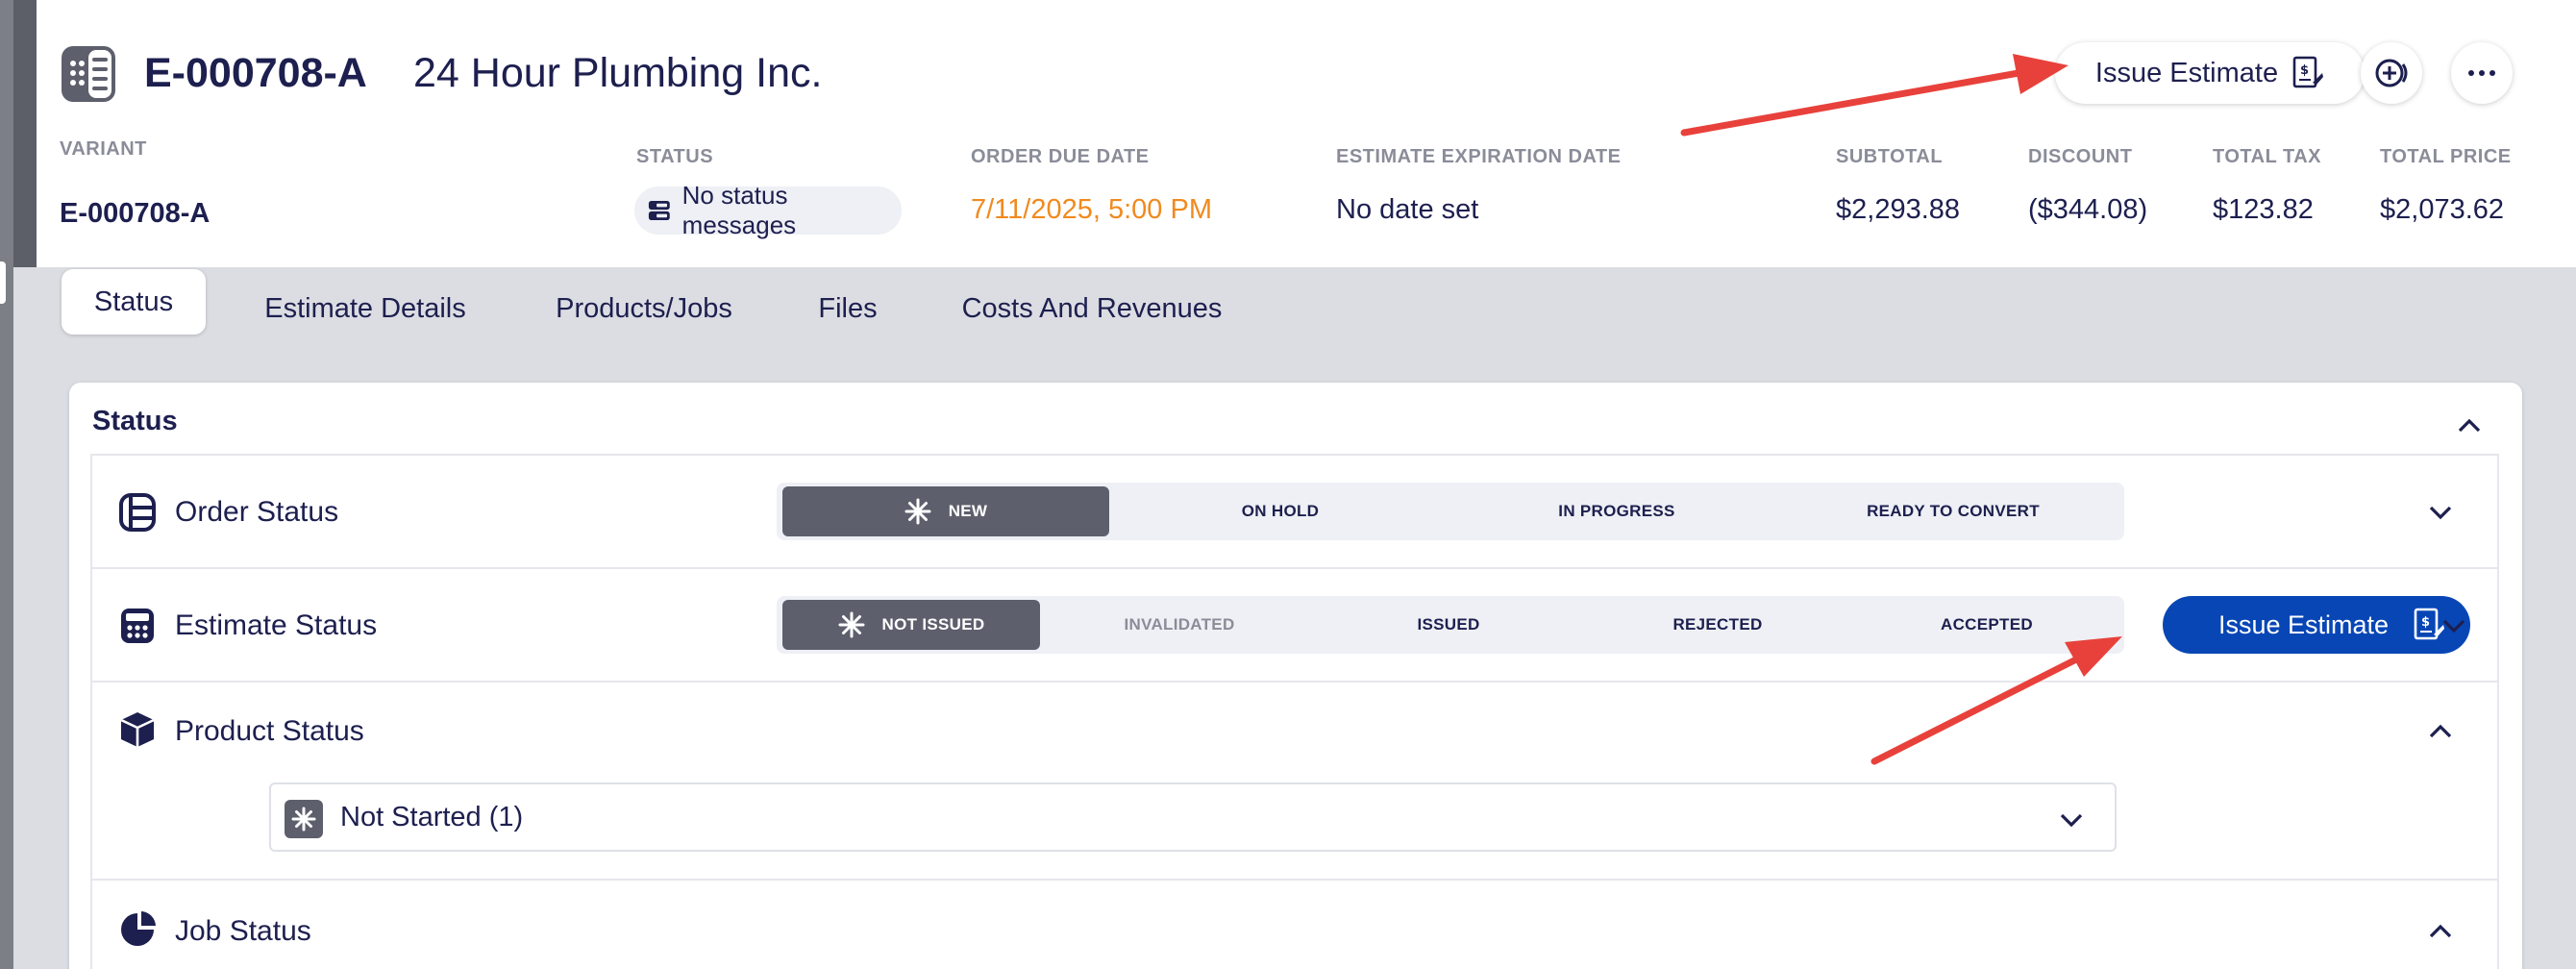 The width and height of the screenshot is (2576, 969). What do you see at coordinates (135, 213) in the screenshot?
I see `variant-value: E-000708-A` at bounding box center [135, 213].